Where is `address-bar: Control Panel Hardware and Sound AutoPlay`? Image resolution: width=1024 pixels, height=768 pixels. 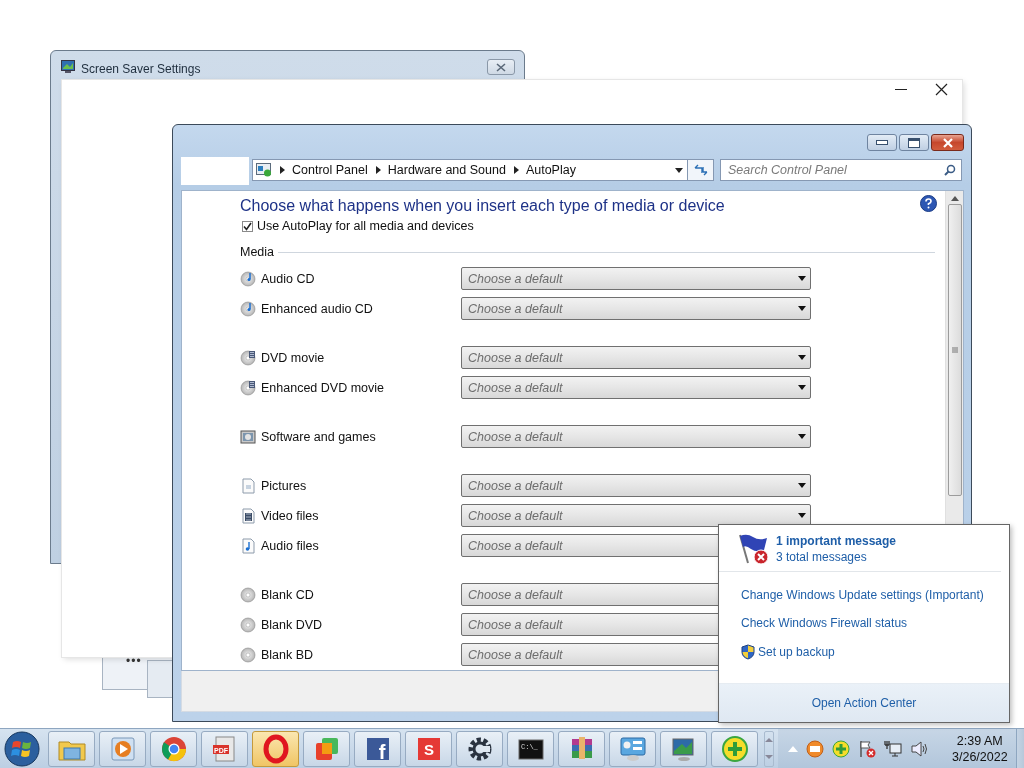 address-bar: Control Panel Hardware and Sound AutoPlay is located at coordinates (470, 170).